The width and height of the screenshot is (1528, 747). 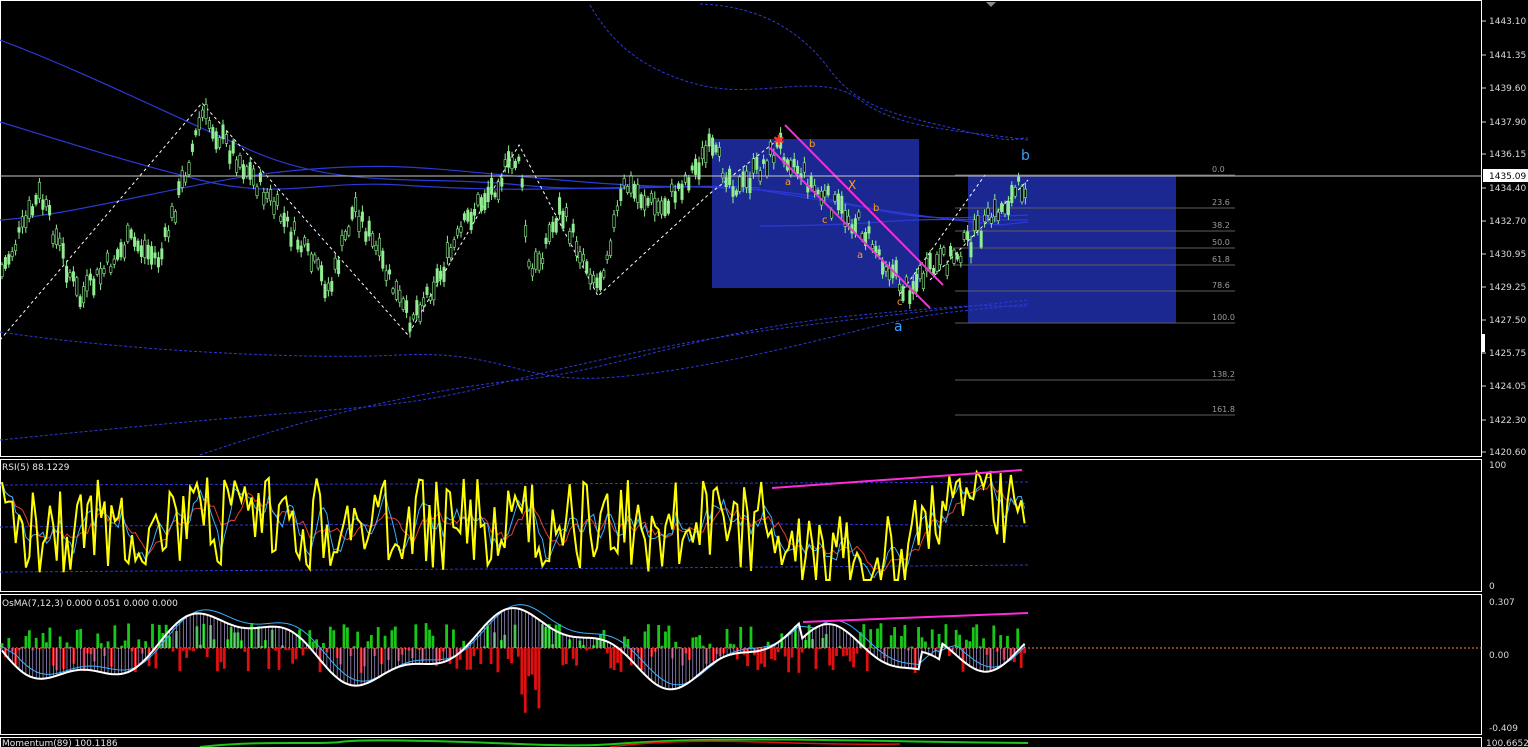 I want to click on price-axis-label: 1429.25, so click(x=1507, y=288).